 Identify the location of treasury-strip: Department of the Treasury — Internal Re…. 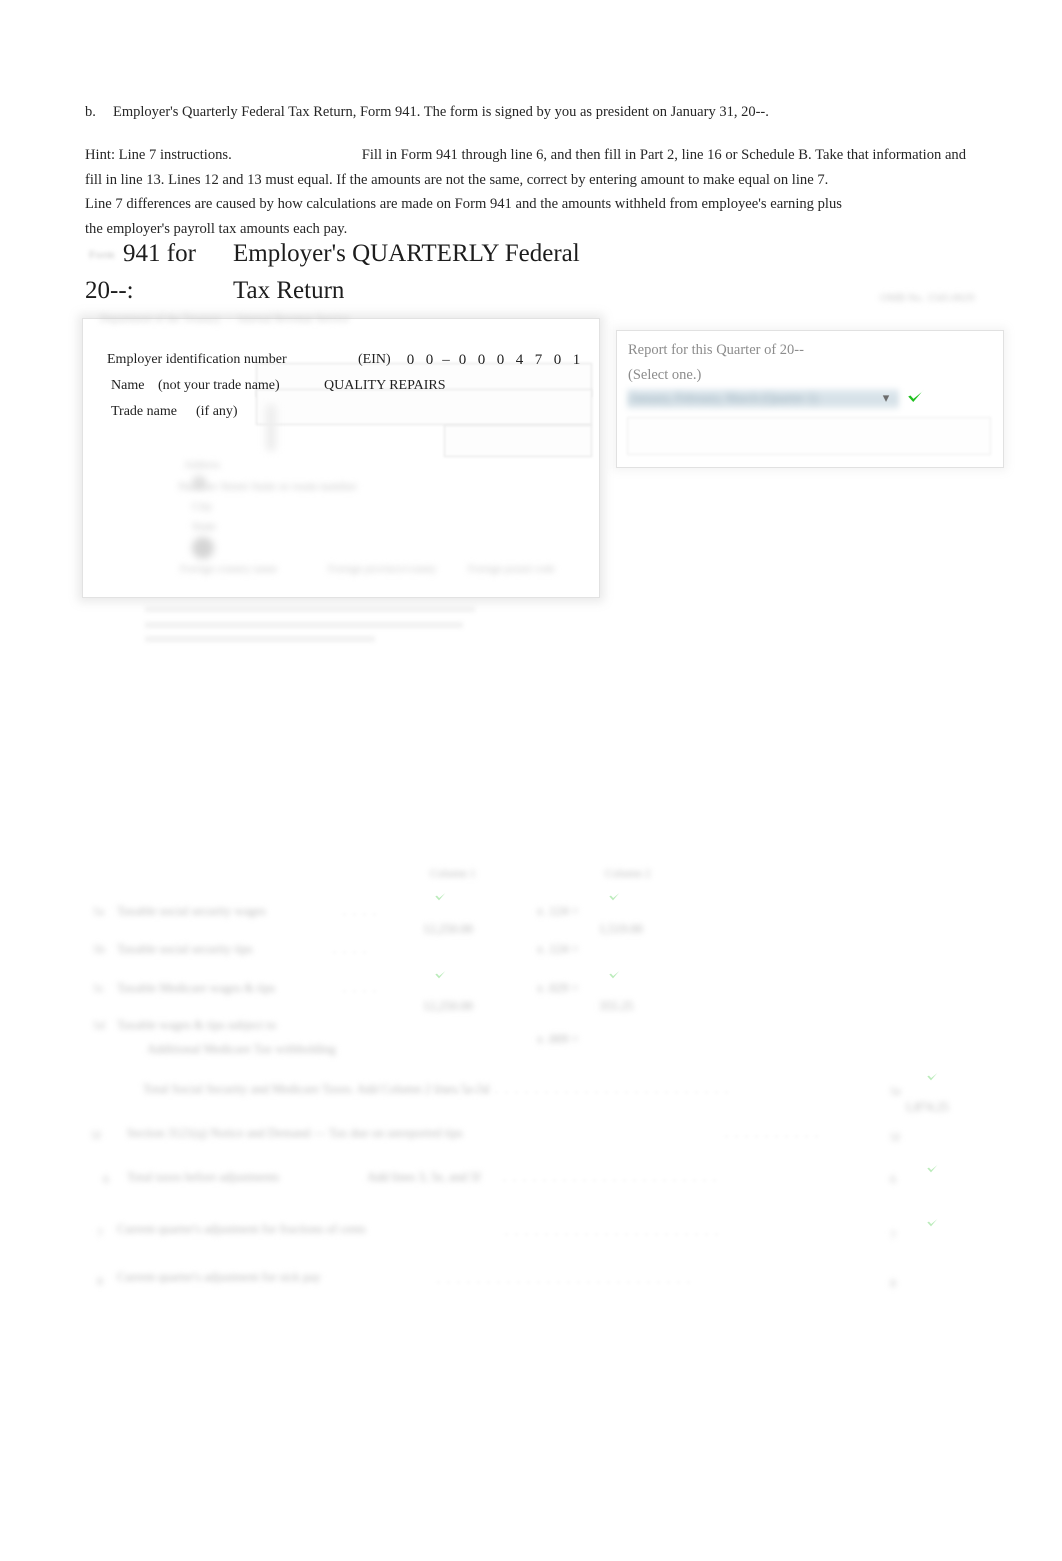
(224, 319).